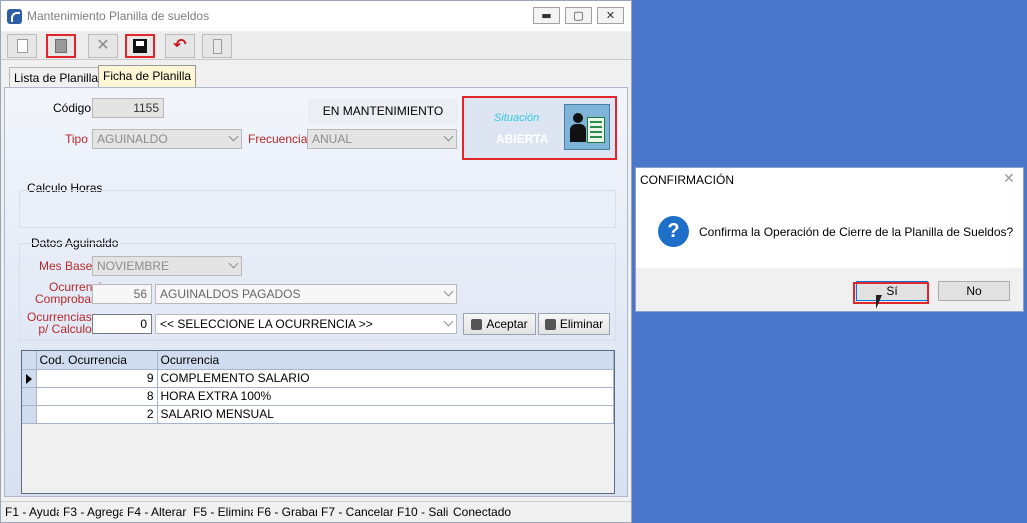 The height and width of the screenshot is (523, 1027). What do you see at coordinates (122, 294) in the screenshot?
I see `ocurrencia-comprobante-code: 56` at bounding box center [122, 294].